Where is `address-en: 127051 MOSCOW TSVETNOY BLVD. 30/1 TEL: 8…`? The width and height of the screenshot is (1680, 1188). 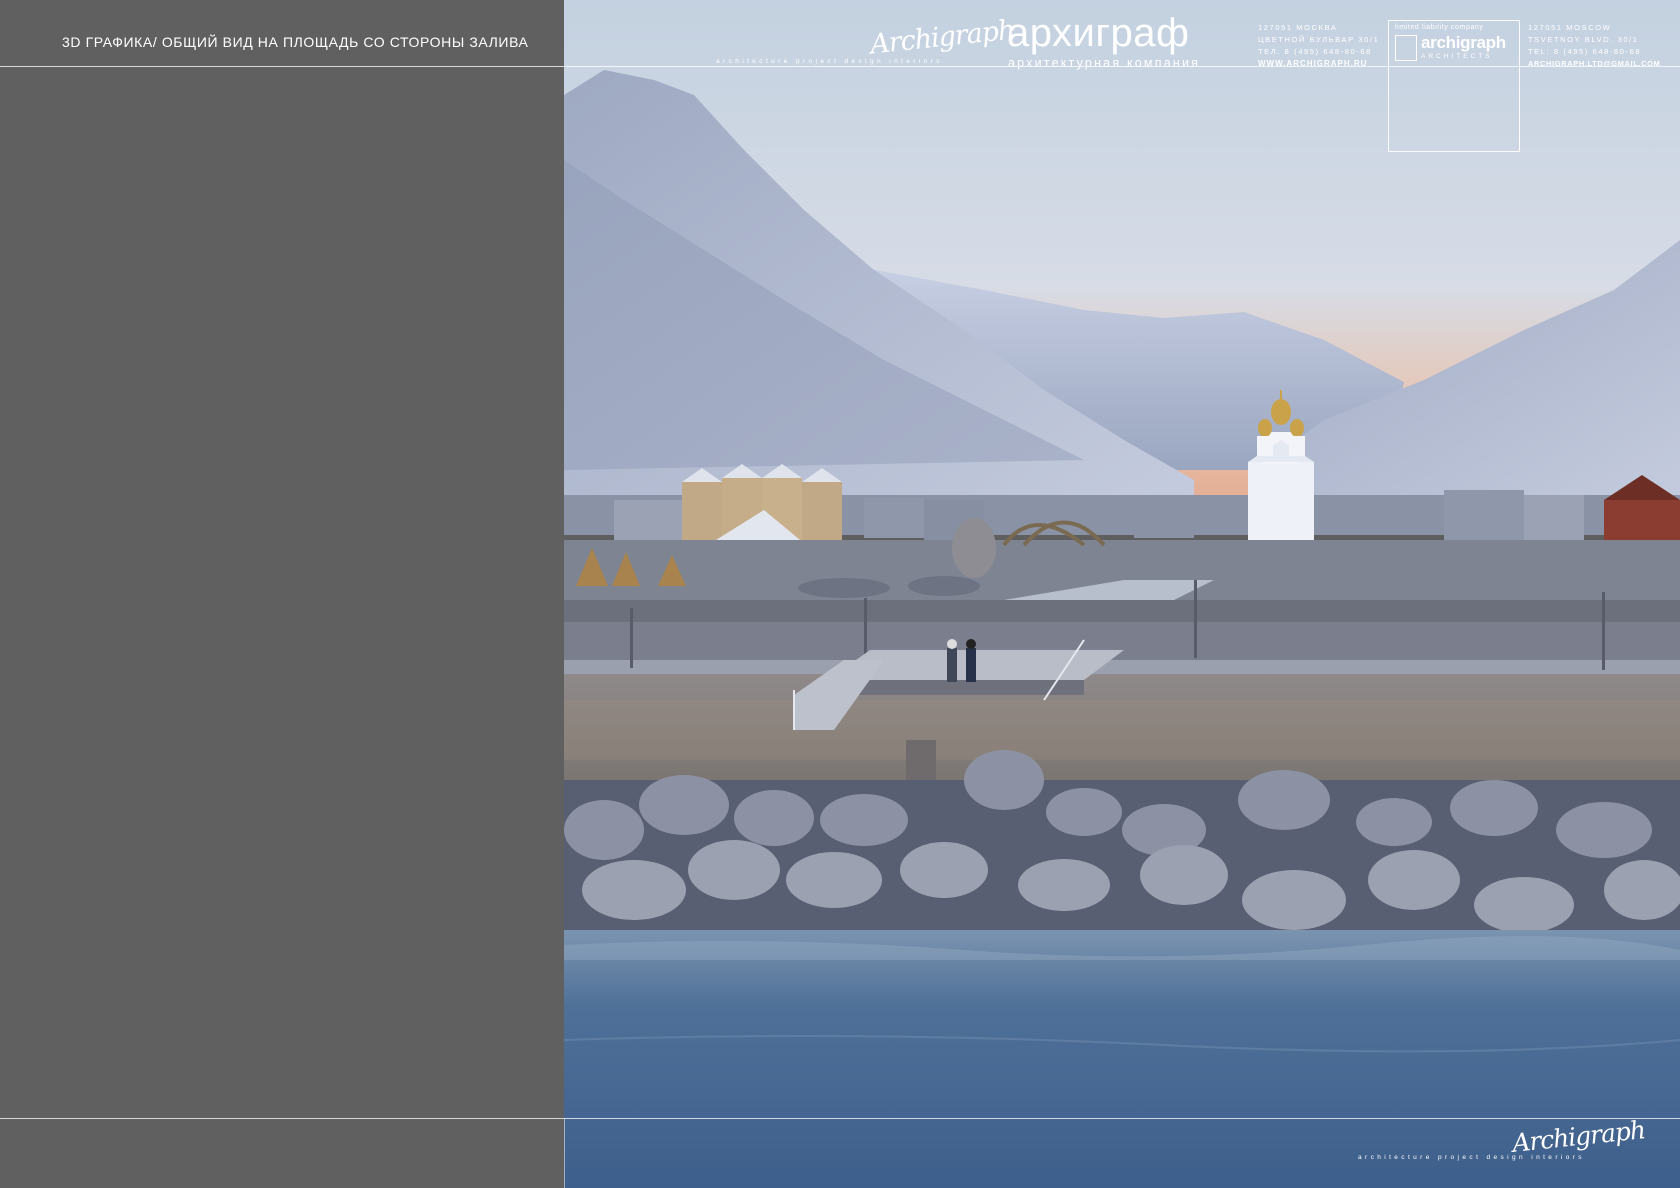 address-en: 127051 MOSCOW TSVETNOY BLVD. 30/1 TEL: 8… is located at coordinates (1594, 46).